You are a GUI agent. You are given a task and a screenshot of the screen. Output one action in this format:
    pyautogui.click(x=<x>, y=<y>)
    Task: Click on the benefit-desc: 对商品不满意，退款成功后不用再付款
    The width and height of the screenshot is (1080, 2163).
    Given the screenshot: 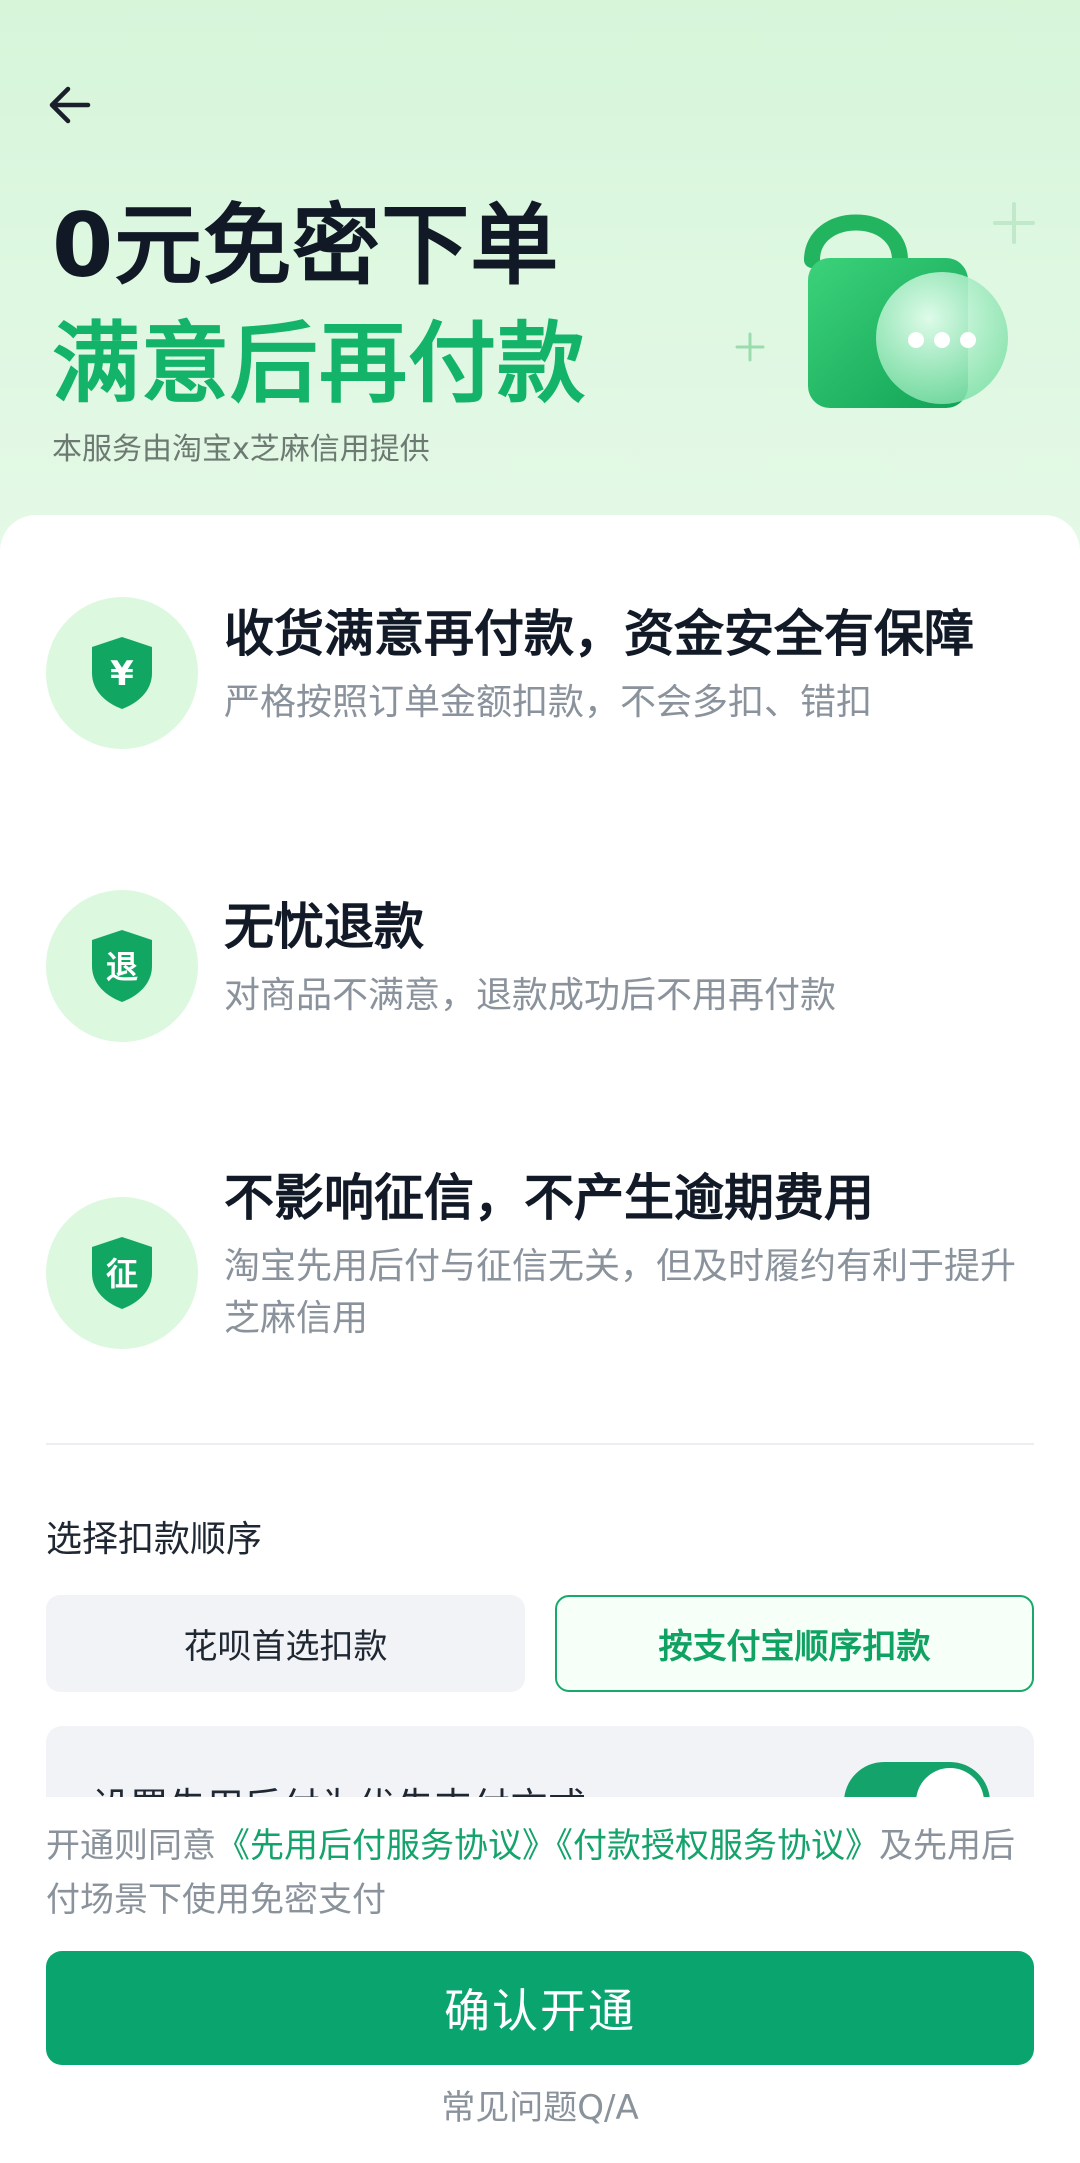 What is the action you would take?
    pyautogui.click(x=530, y=995)
    